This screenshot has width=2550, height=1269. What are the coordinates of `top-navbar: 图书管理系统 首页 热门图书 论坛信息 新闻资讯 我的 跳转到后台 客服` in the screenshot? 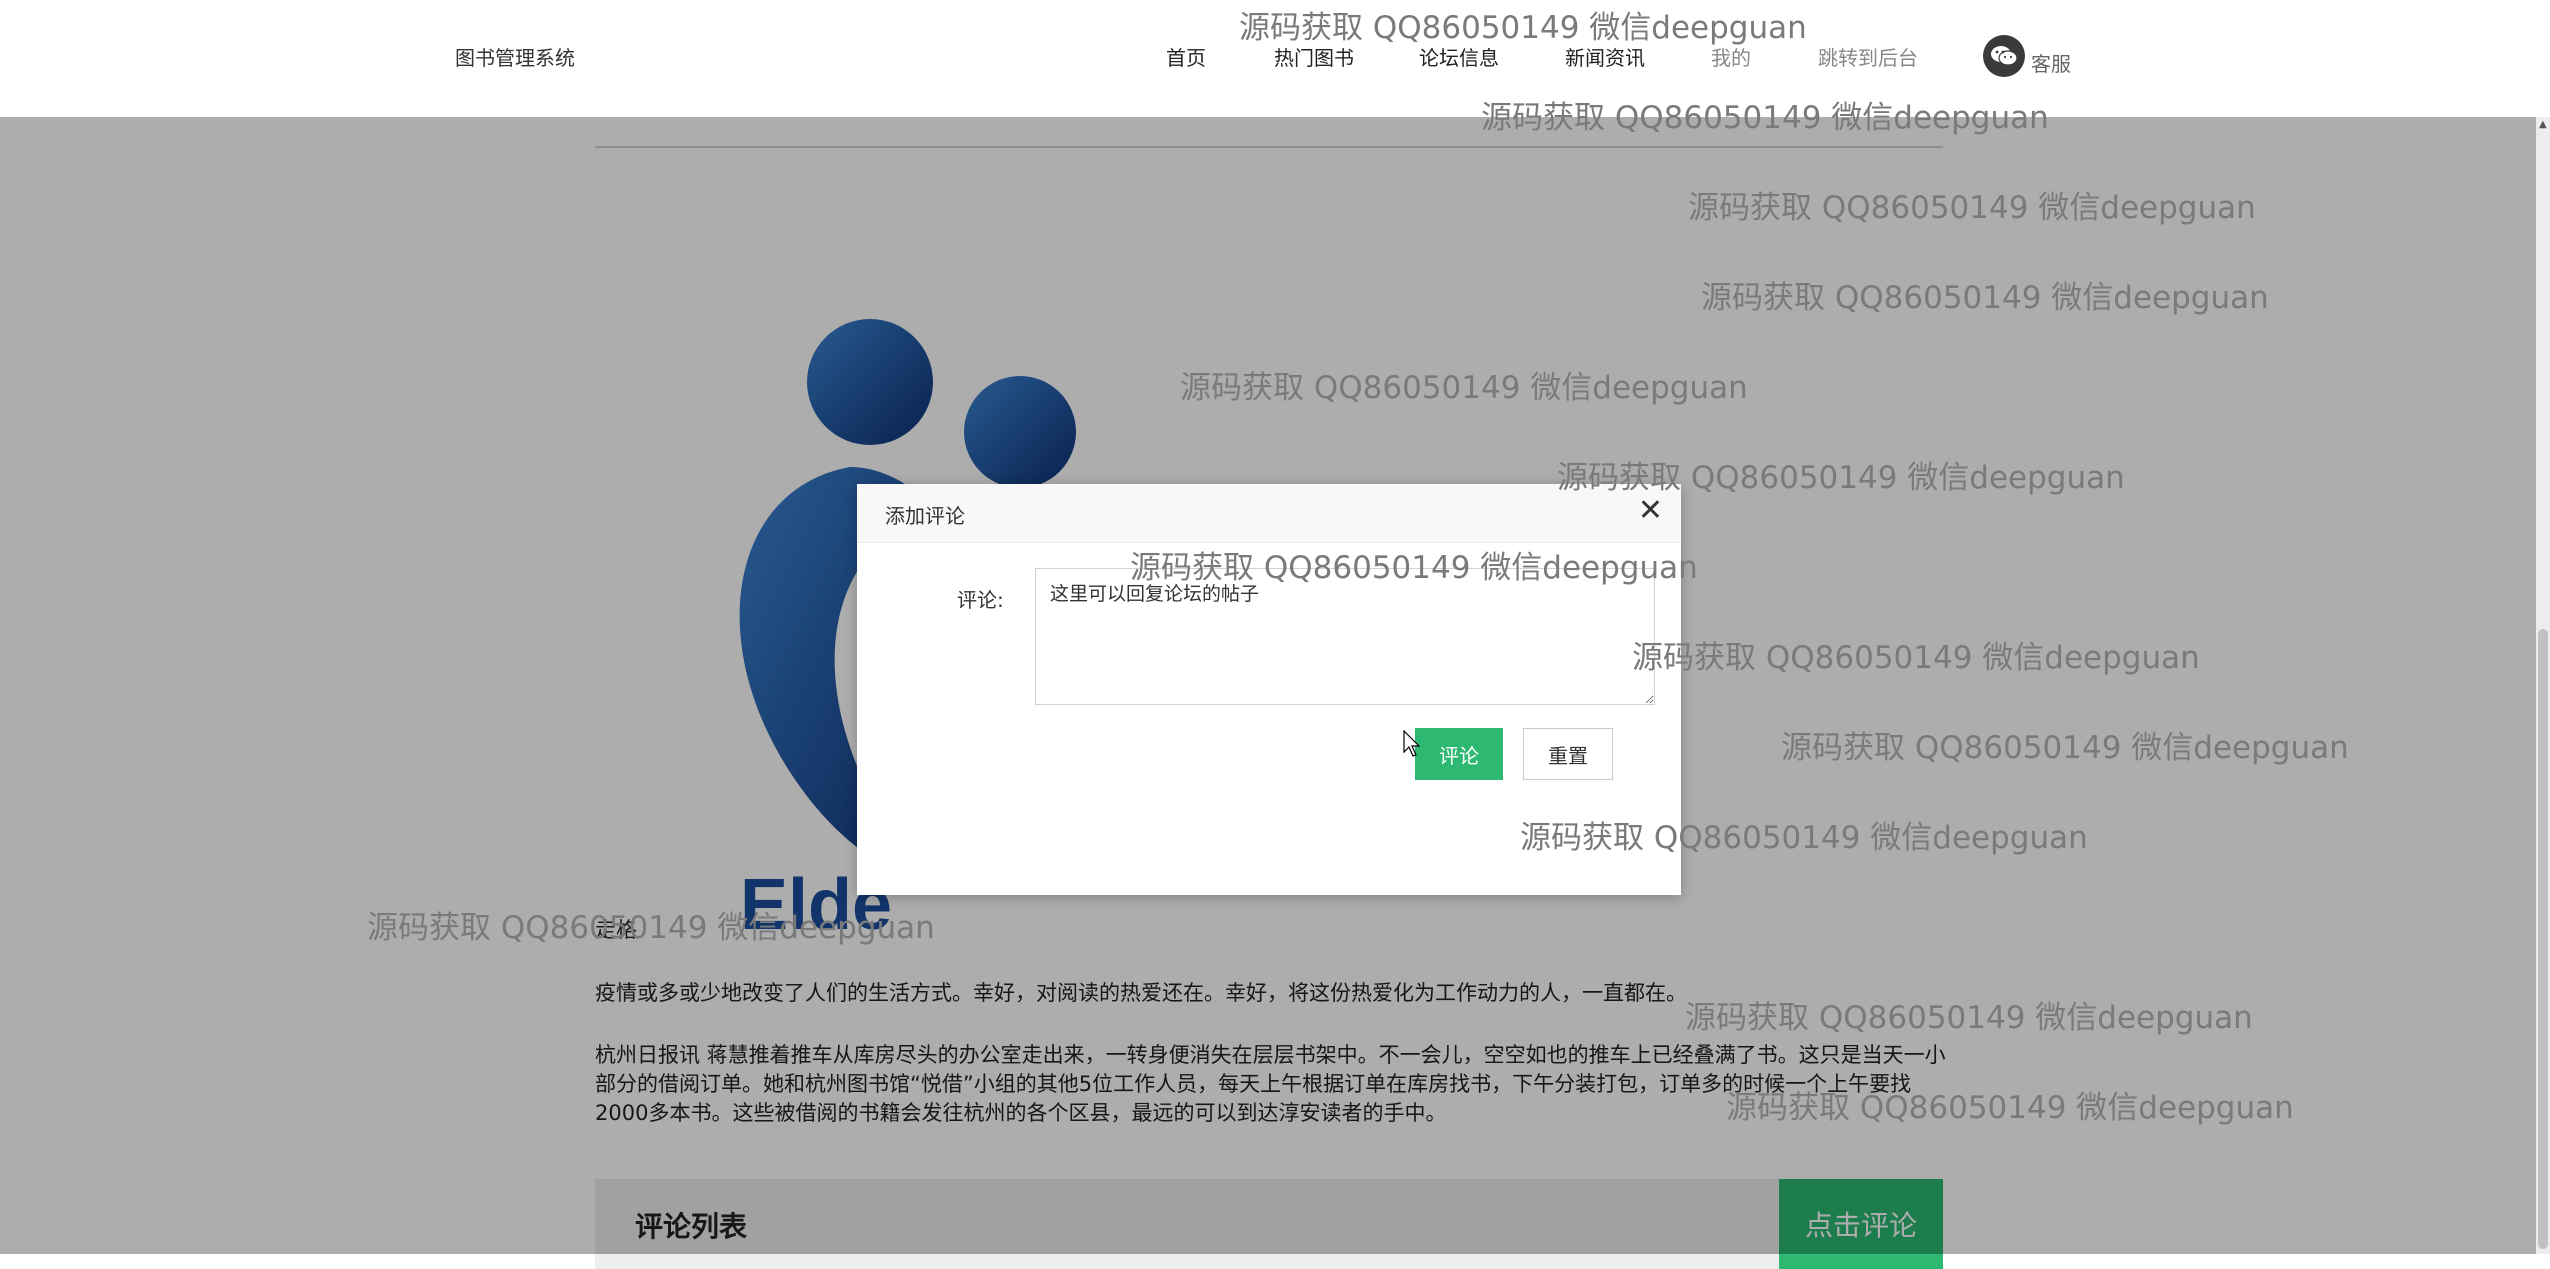 It's located at (1275, 58).